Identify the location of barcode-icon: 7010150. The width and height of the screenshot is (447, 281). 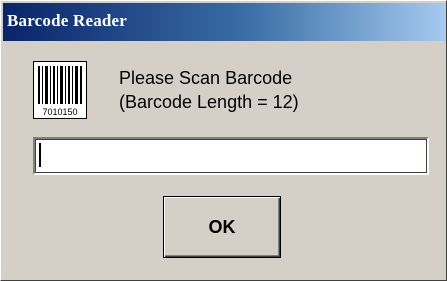
(60, 90).